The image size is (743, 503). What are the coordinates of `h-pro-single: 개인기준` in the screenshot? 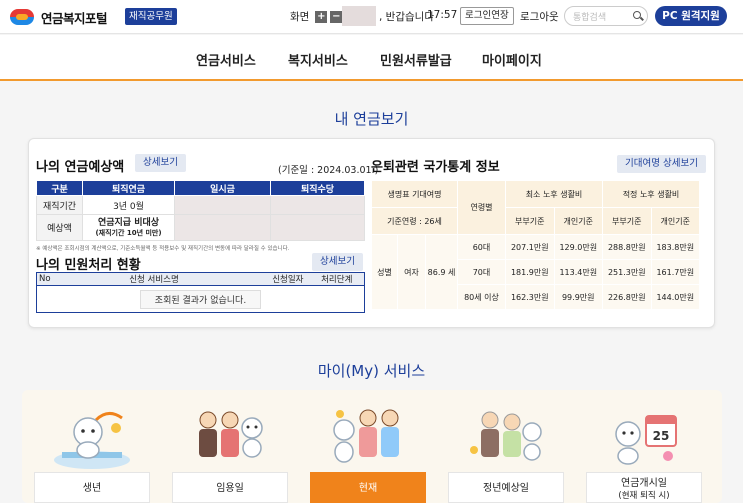 It's located at (675, 221).